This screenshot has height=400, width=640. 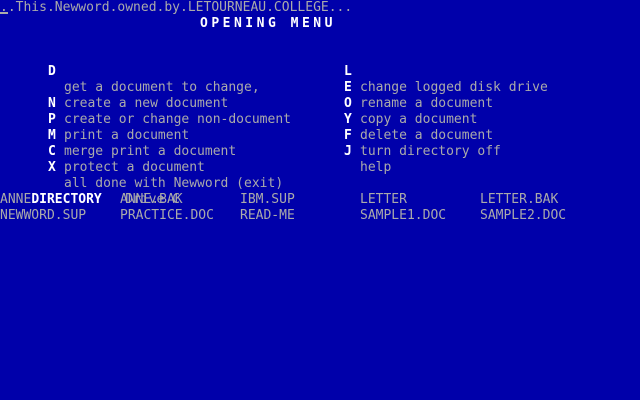 What do you see at coordinates (66, 199) in the screenshot?
I see `directory-label: DIRECTORY` at bounding box center [66, 199].